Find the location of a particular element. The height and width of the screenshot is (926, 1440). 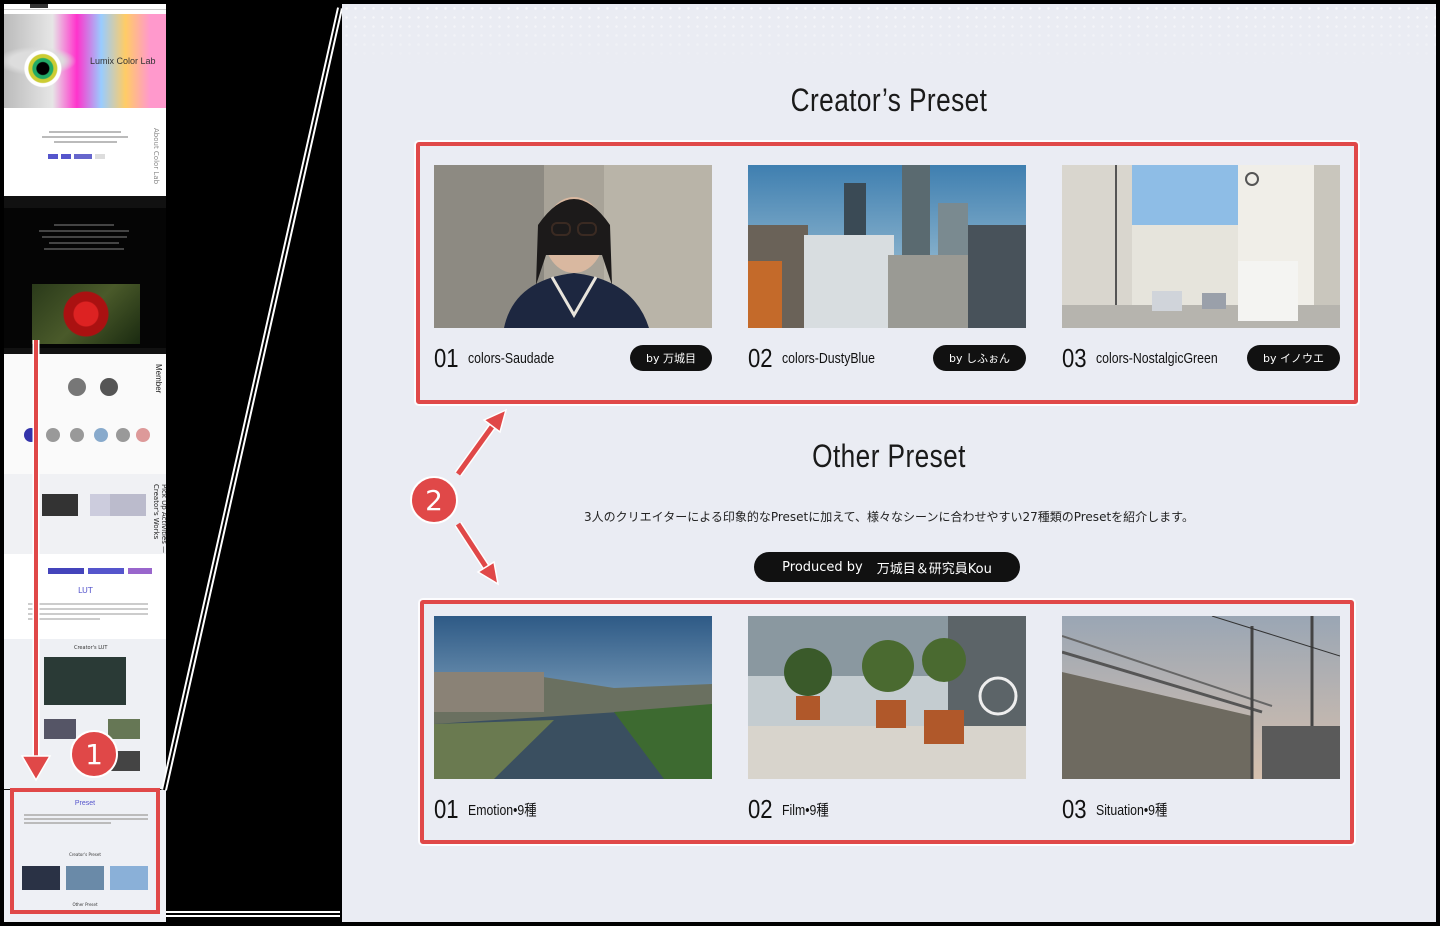

arrow-2-down-shaft is located at coordinates (473, 547).